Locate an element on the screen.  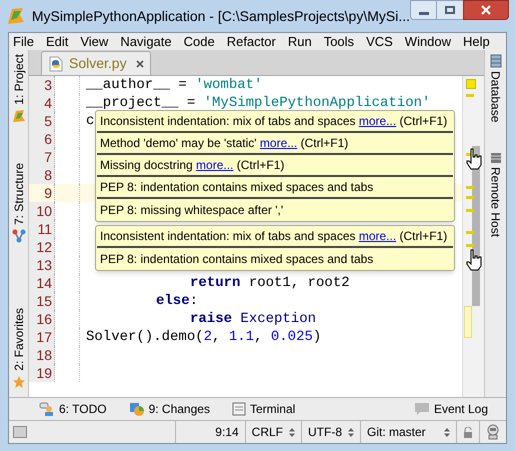
menu-item: View is located at coordinates (94, 42).